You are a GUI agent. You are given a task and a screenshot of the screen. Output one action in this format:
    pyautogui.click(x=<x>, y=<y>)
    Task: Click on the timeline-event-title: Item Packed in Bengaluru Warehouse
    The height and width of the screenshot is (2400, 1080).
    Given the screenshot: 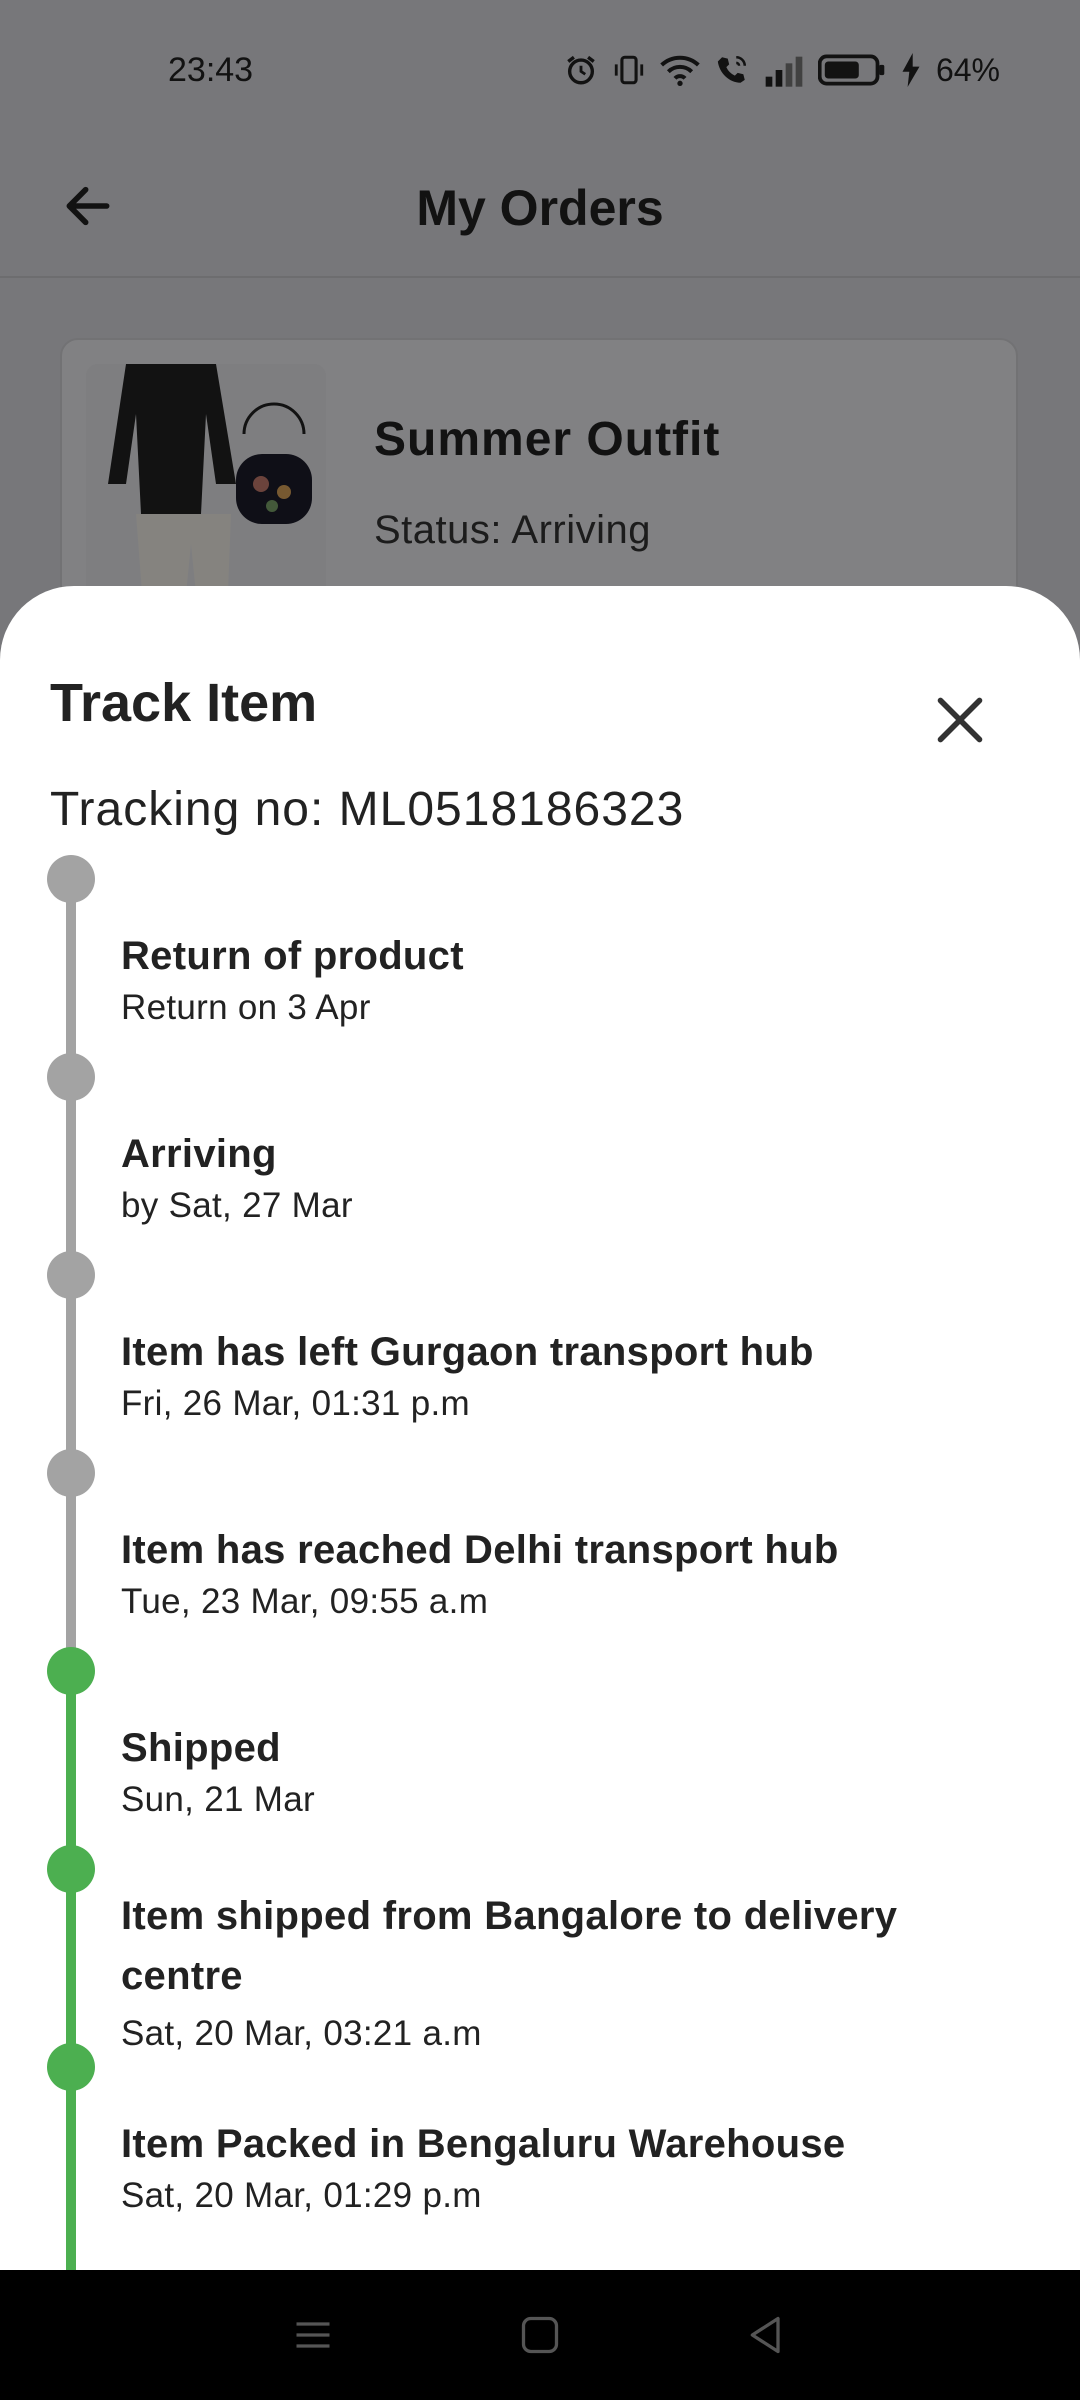 What is the action you would take?
    pyautogui.click(x=483, y=2144)
    